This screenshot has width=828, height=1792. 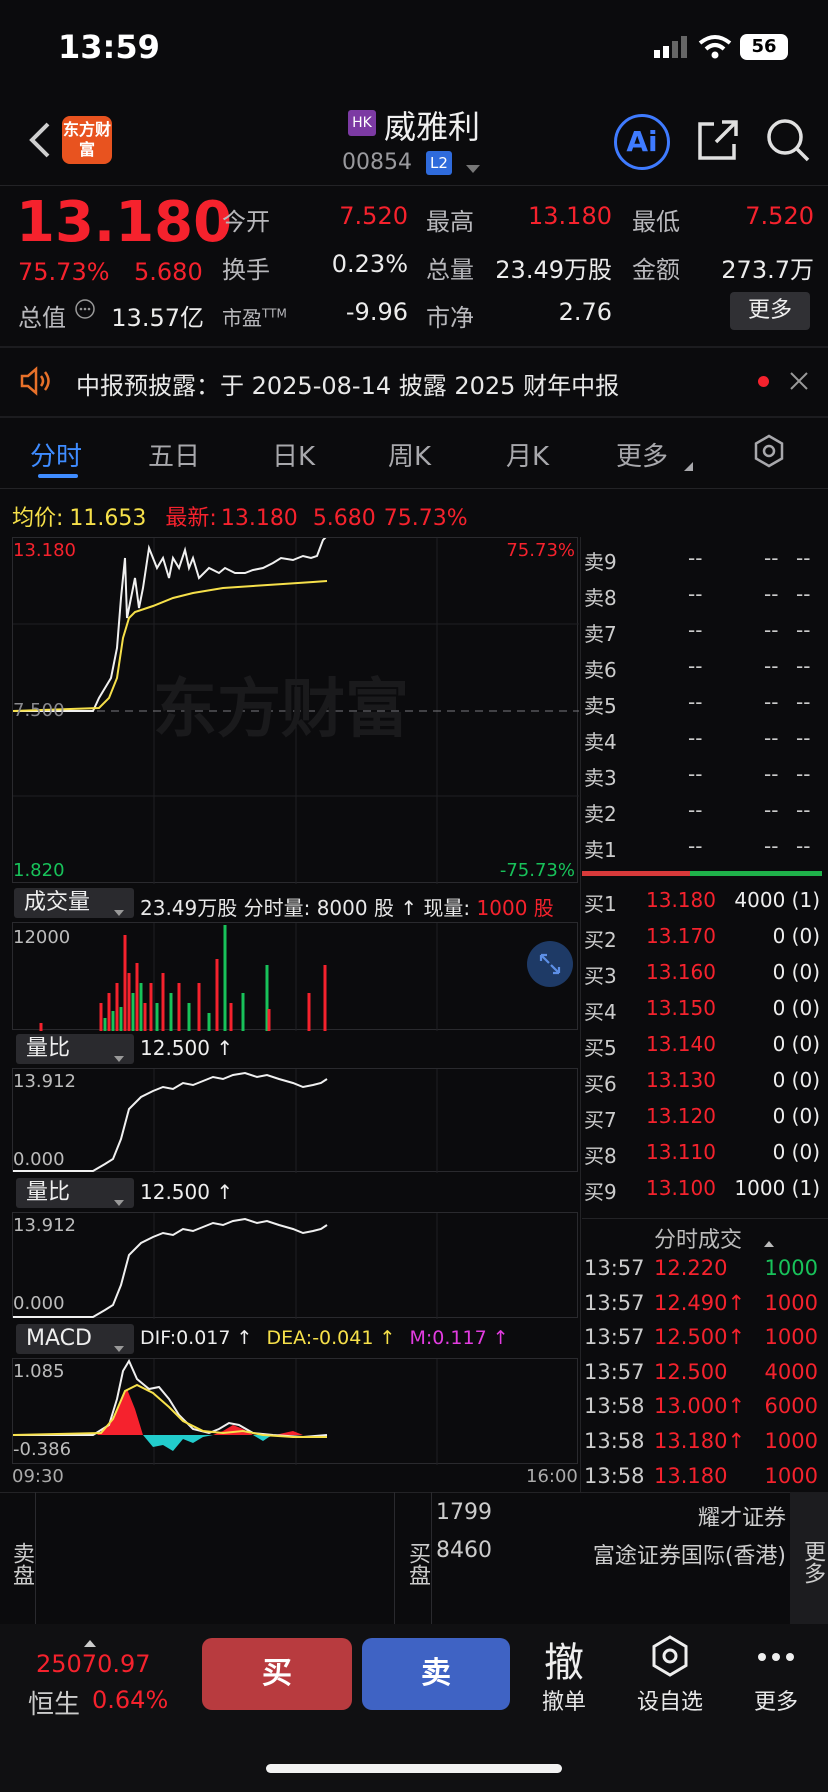 What do you see at coordinates (764, 47) in the screenshot?
I see `battery-icon: 56` at bounding box center [764, 47].